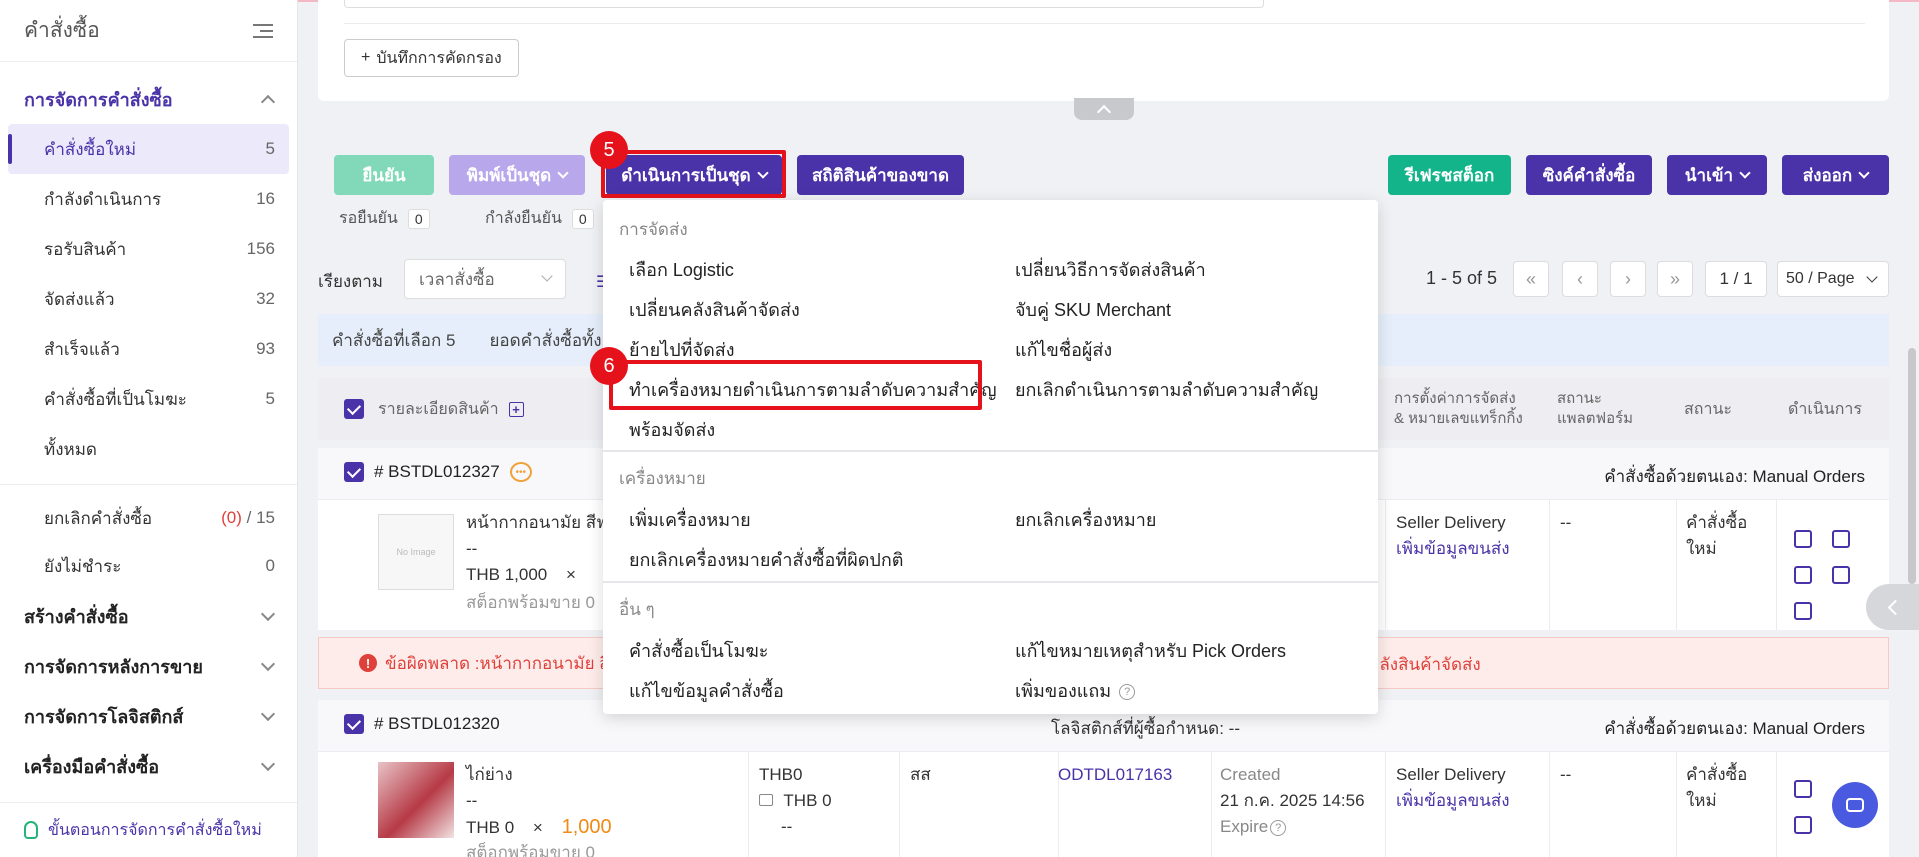 Image resolution: width=1919 pixels, height=857 pixels. I want to click on refresh-stock-label: รีเฟรชสต็อก, so click(1449, 175).